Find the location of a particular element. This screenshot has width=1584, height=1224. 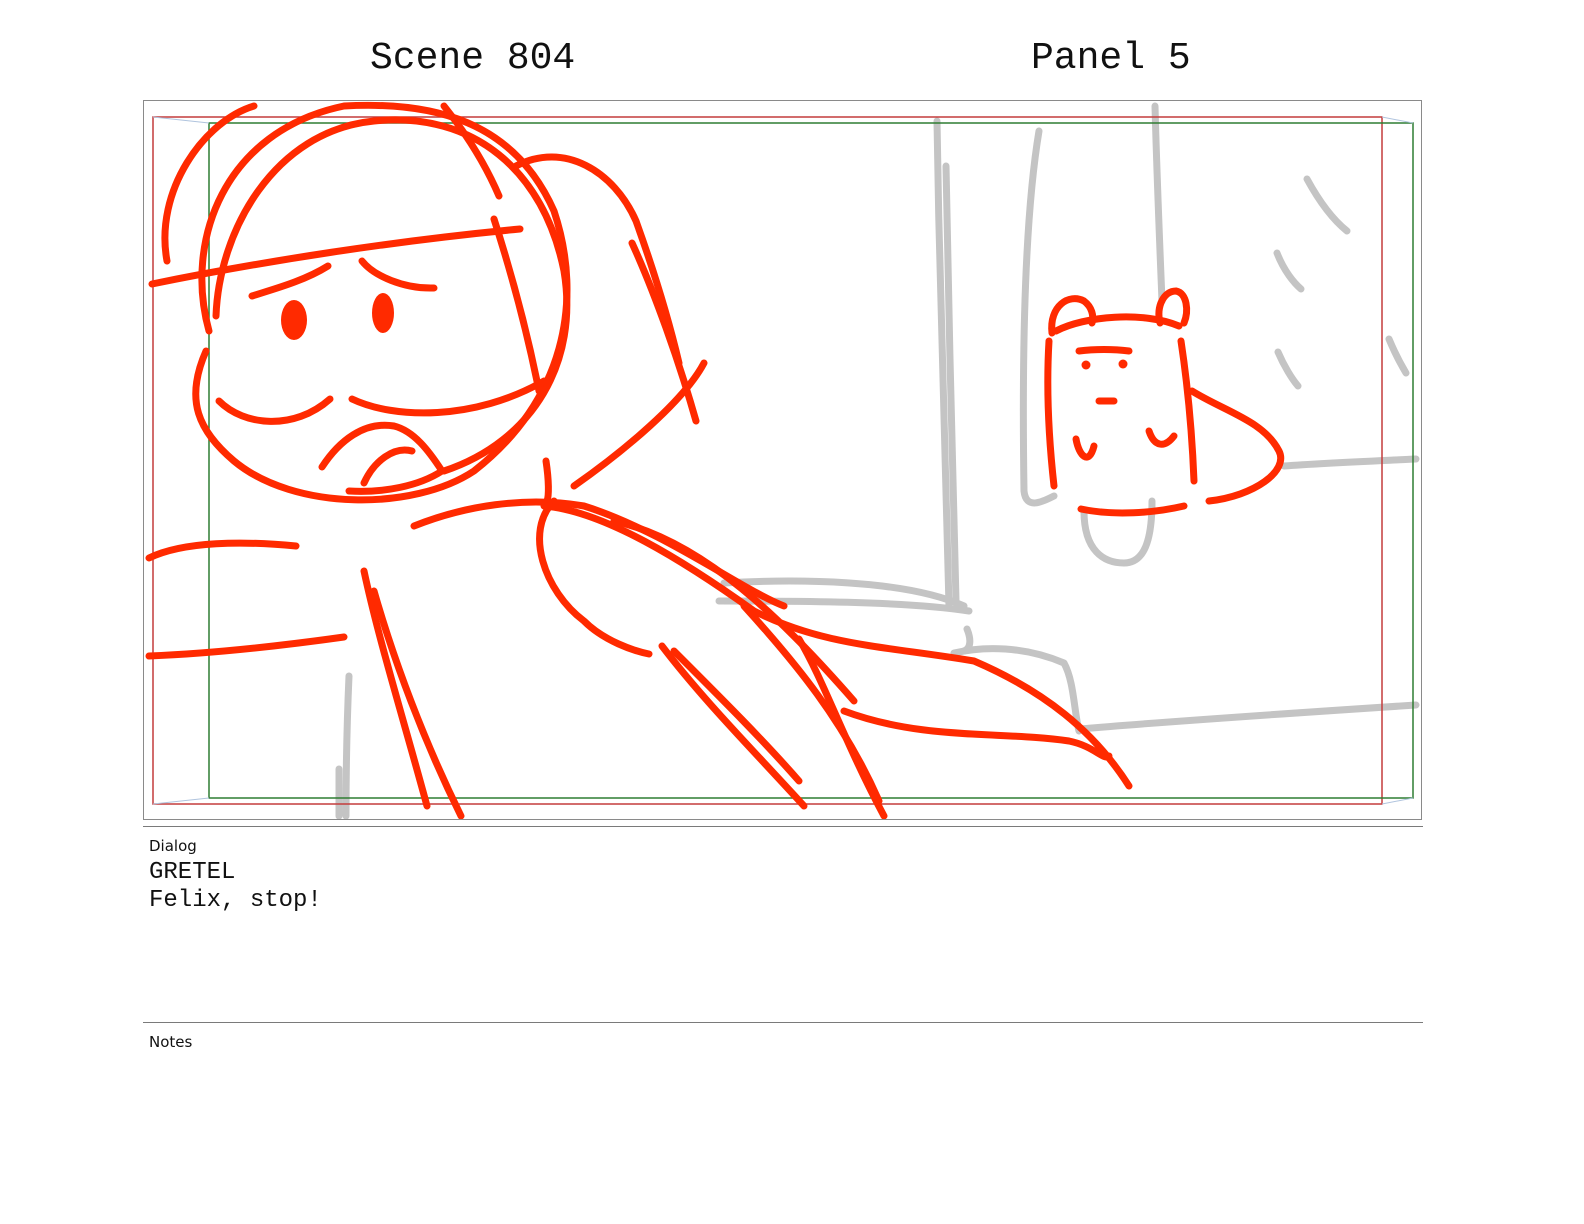

felix-eye-left is located at coordinates (1086, 365).